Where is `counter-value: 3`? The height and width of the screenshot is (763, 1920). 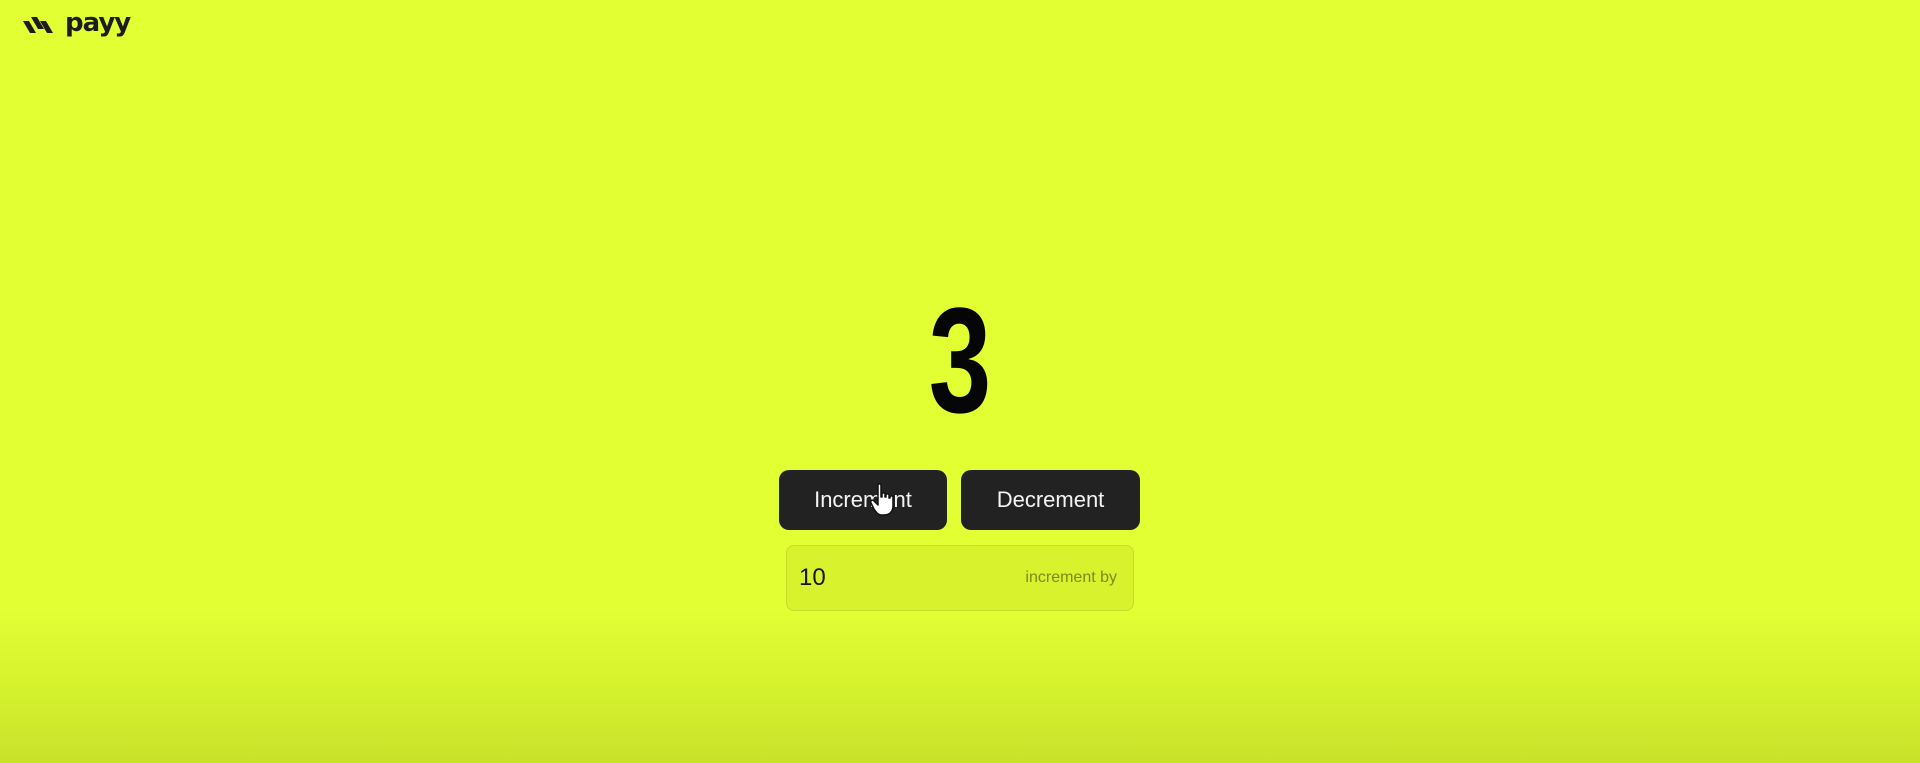 counter-value: 3 is located at coordinates (960, 360).